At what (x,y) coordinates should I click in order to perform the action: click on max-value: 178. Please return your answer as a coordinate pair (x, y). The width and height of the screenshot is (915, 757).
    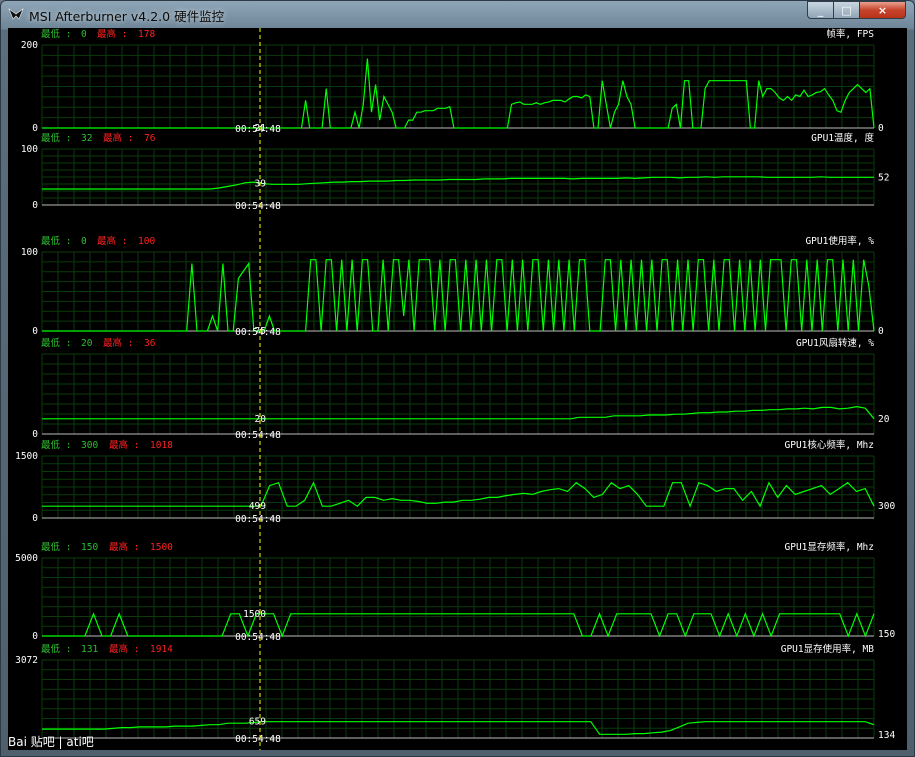
    Looking at the image, I should click on (146, 34).